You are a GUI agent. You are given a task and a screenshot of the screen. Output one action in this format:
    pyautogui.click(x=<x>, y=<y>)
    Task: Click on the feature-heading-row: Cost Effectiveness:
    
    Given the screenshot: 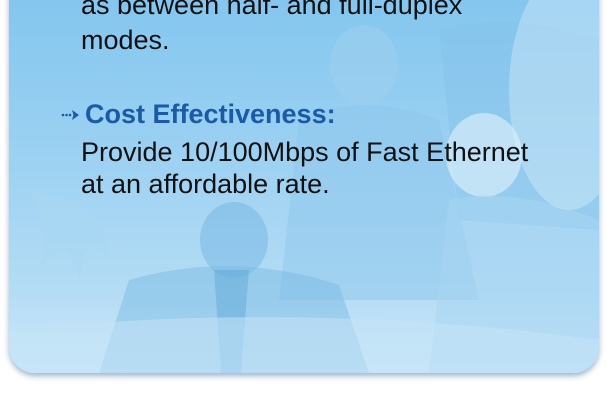 What is the action you would take?
    pyautogui.click(x=198, y=114)
    